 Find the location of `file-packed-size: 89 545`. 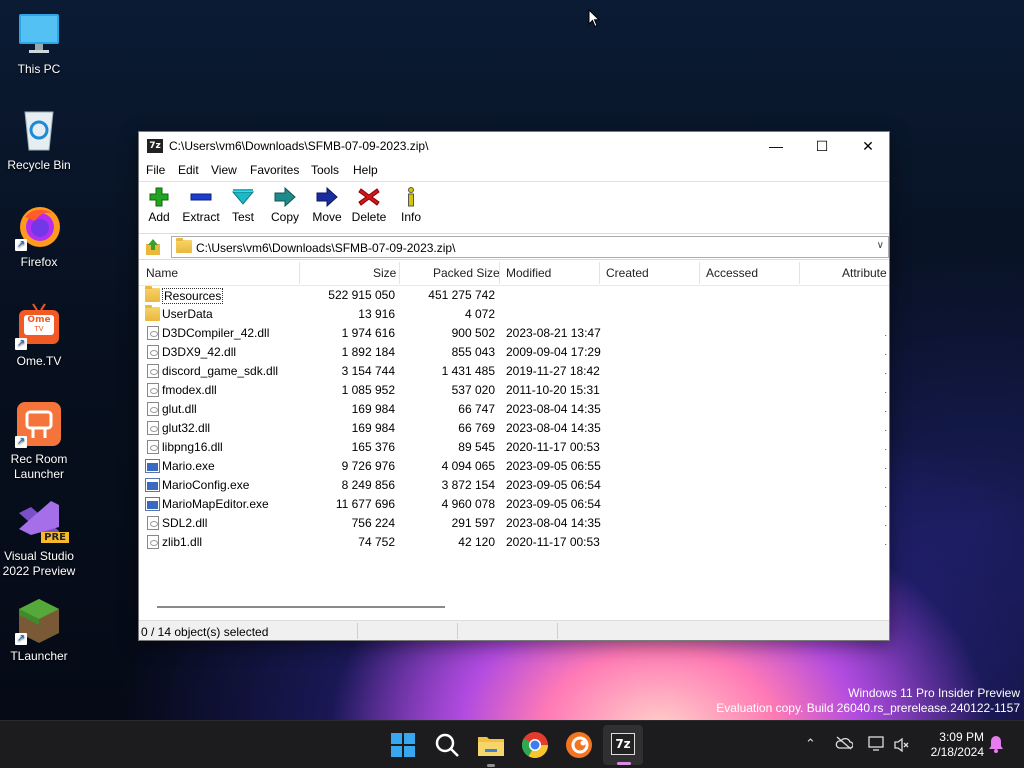

file-packed-size: 89 545 is located at coordinates (476, 447).